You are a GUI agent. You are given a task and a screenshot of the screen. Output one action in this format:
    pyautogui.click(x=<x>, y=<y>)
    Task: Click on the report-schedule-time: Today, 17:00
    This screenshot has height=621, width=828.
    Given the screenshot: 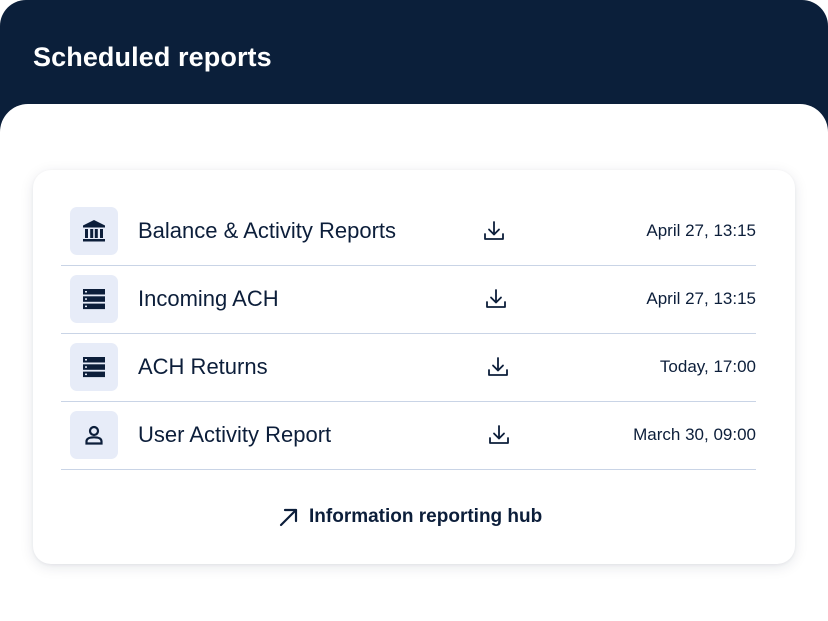 What is the action you would take?
    pyautogui.click(x=707, y=366)
    